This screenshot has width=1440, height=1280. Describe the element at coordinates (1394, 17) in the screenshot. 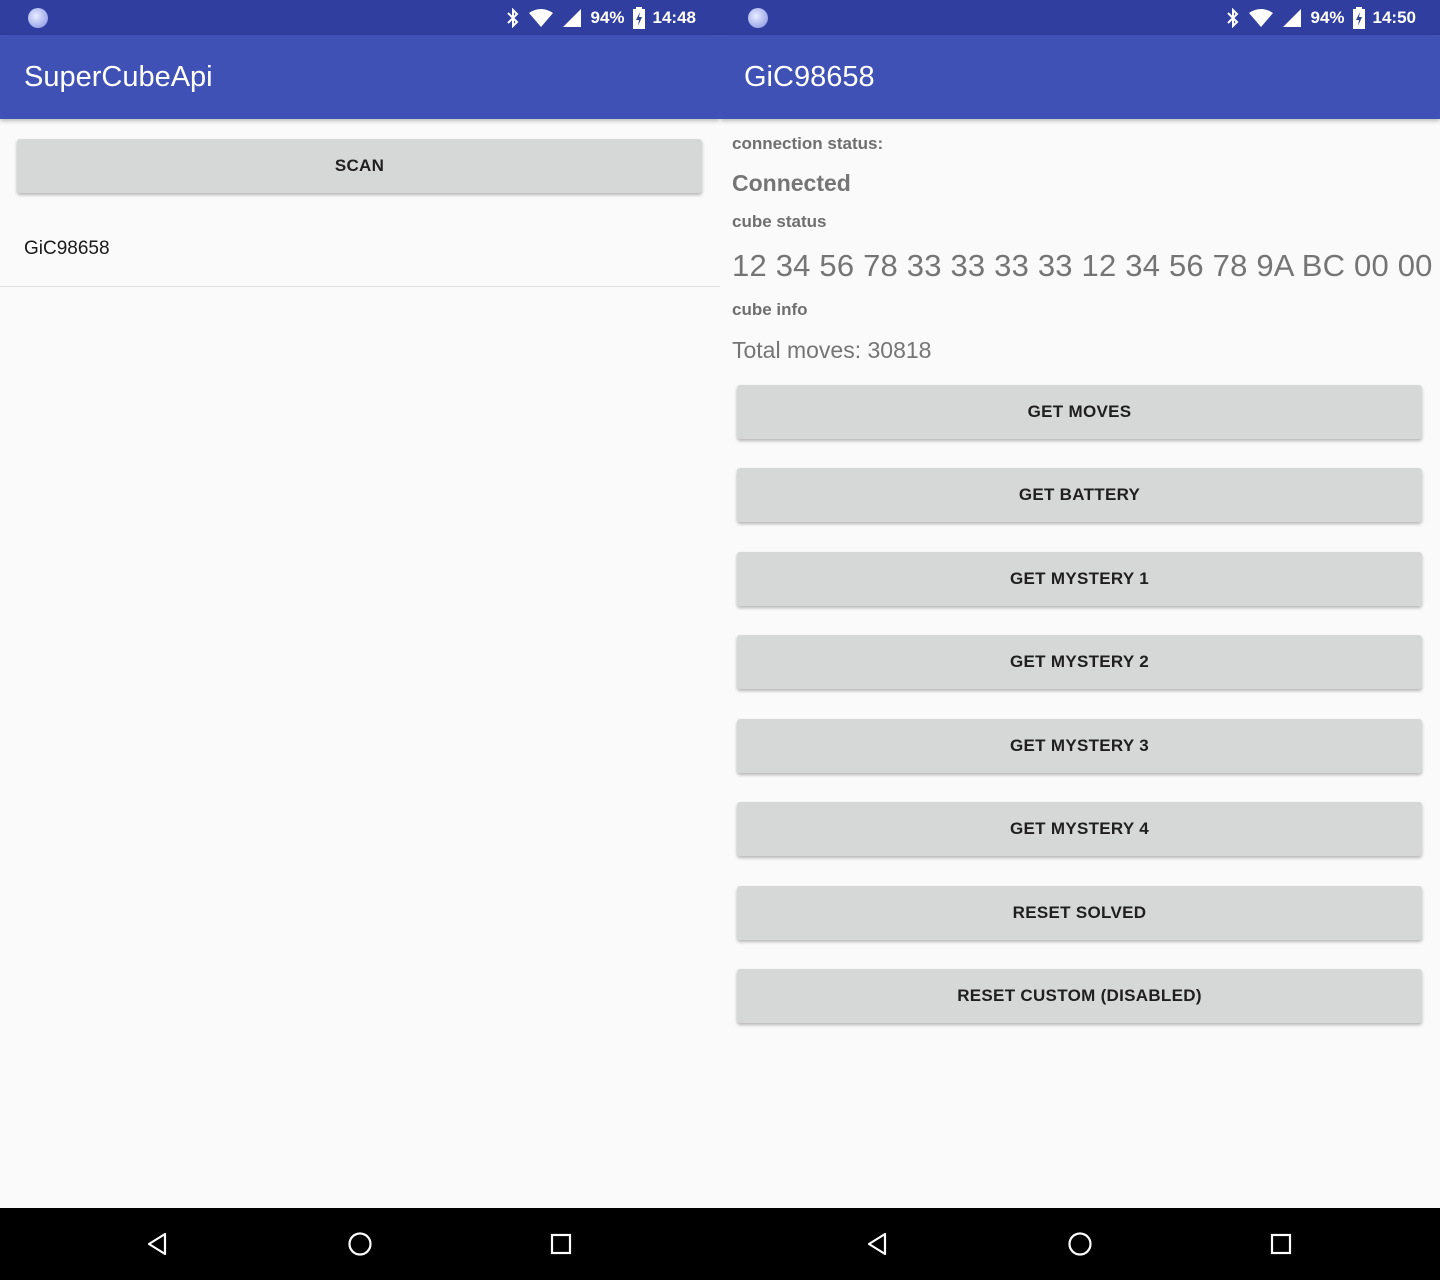

I see `status-time: 14:50` at that location.